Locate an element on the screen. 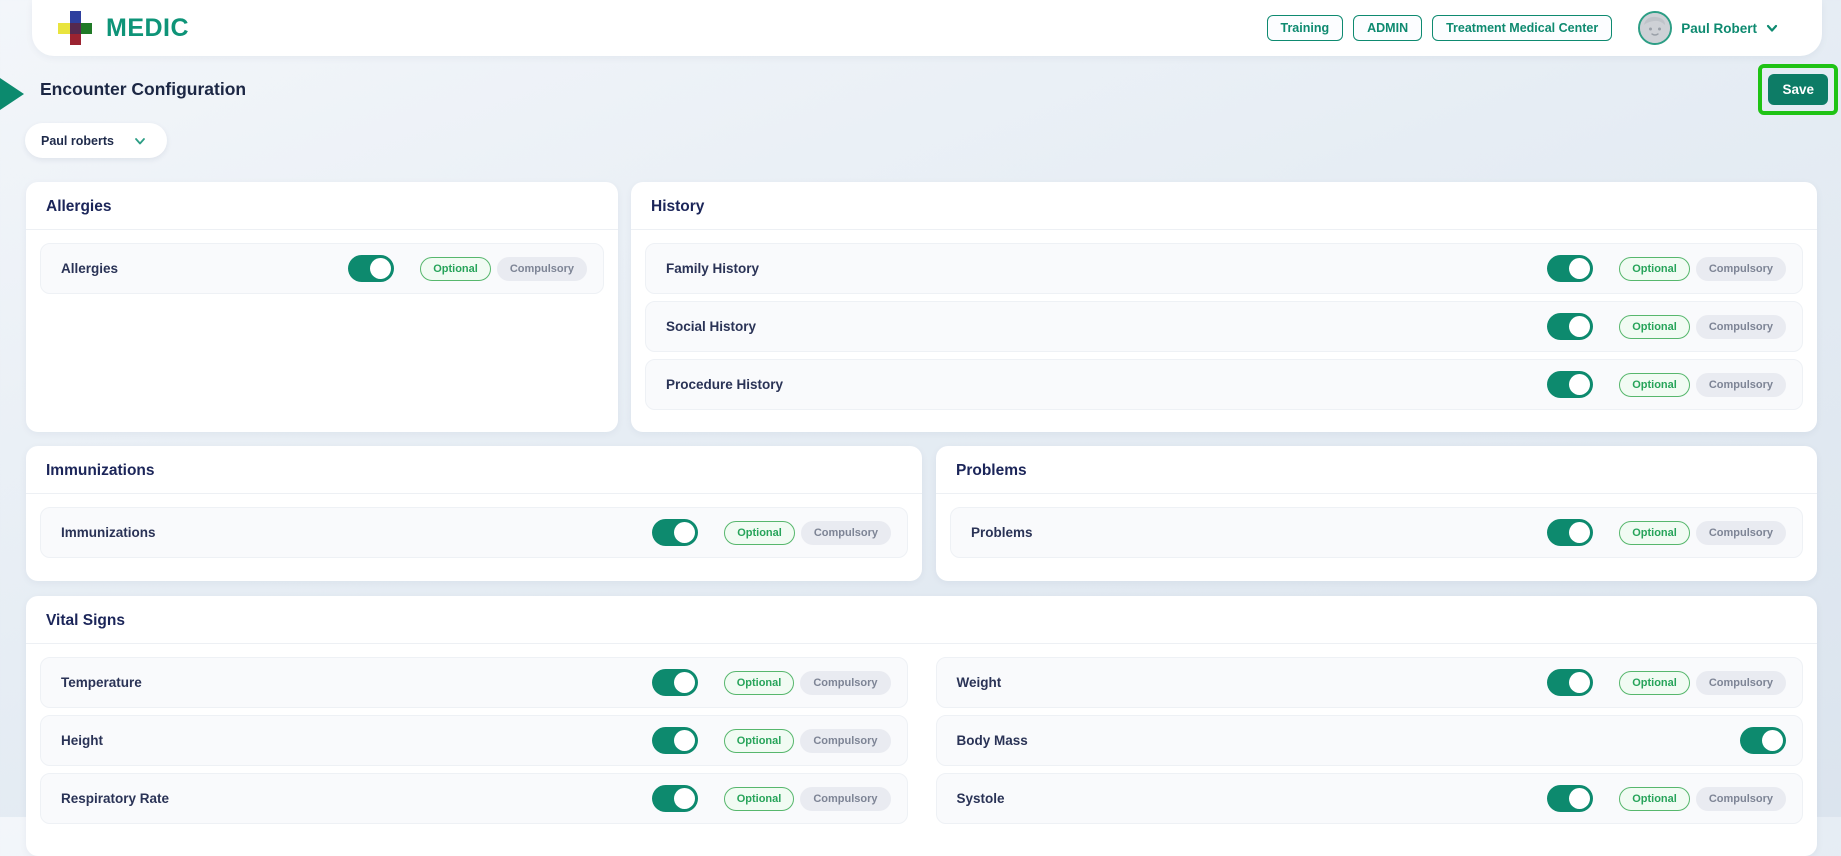 The image size is (1841, 856). config-row-label: Procedure History is located at coordinates (725, 384).